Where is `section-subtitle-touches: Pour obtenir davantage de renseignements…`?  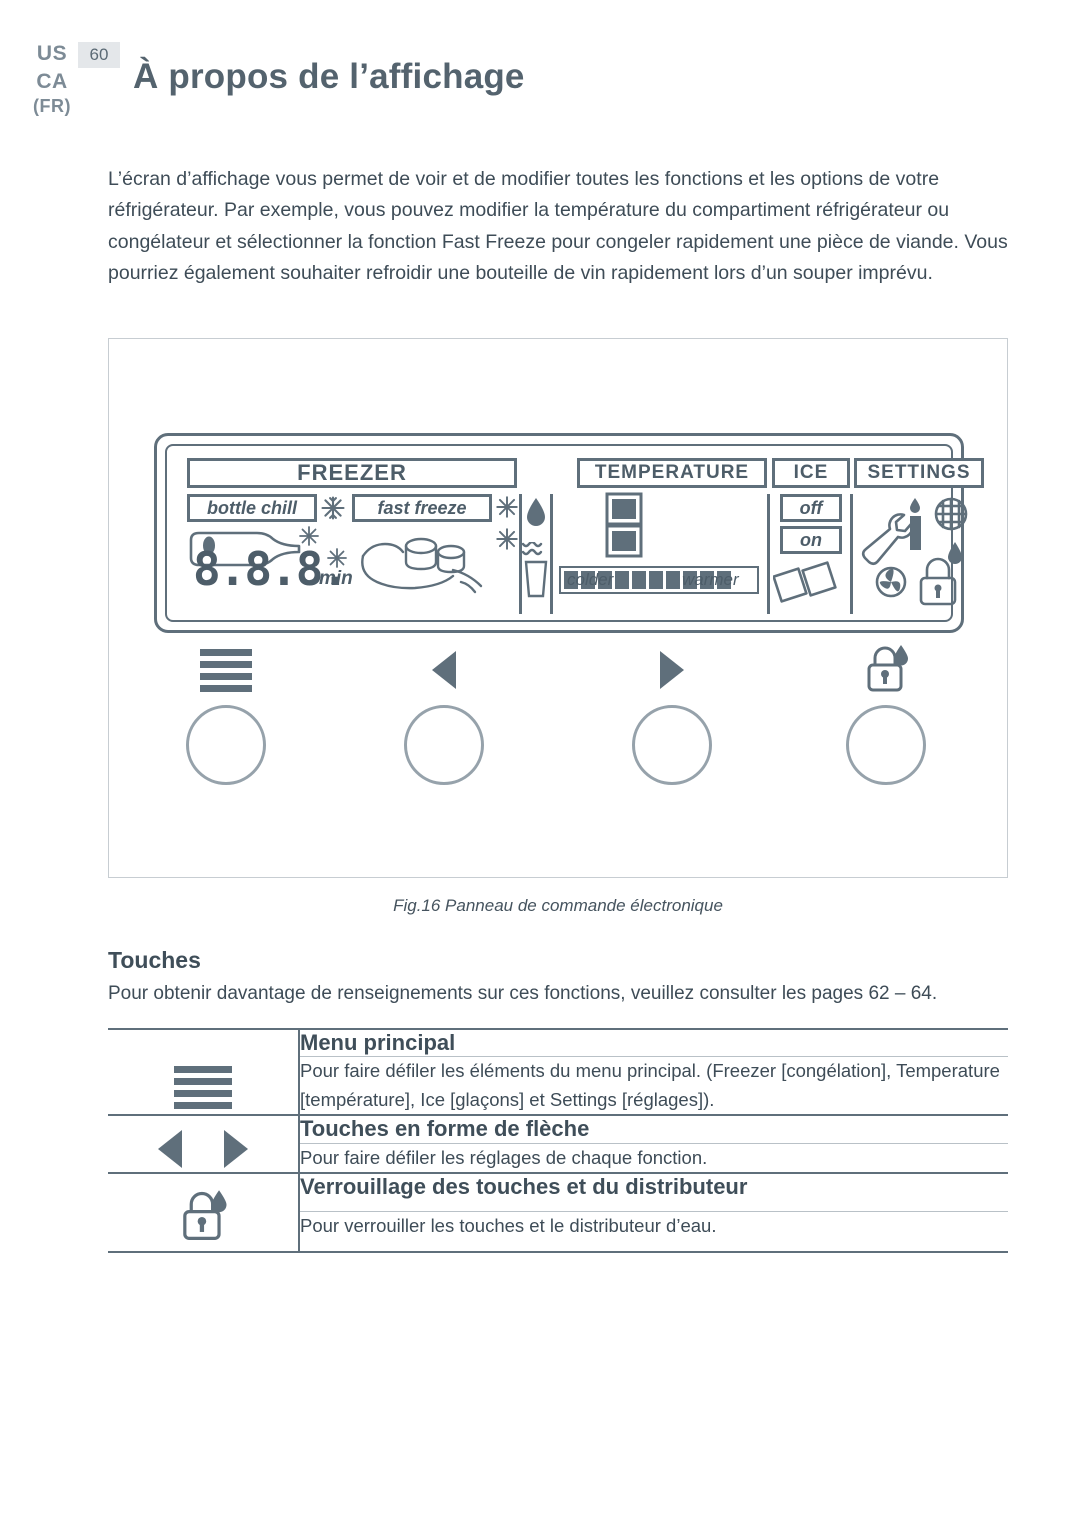
section-subtitle-touches: Pour obtenir davantage de renseignements… is located at coordinates (523, 993).